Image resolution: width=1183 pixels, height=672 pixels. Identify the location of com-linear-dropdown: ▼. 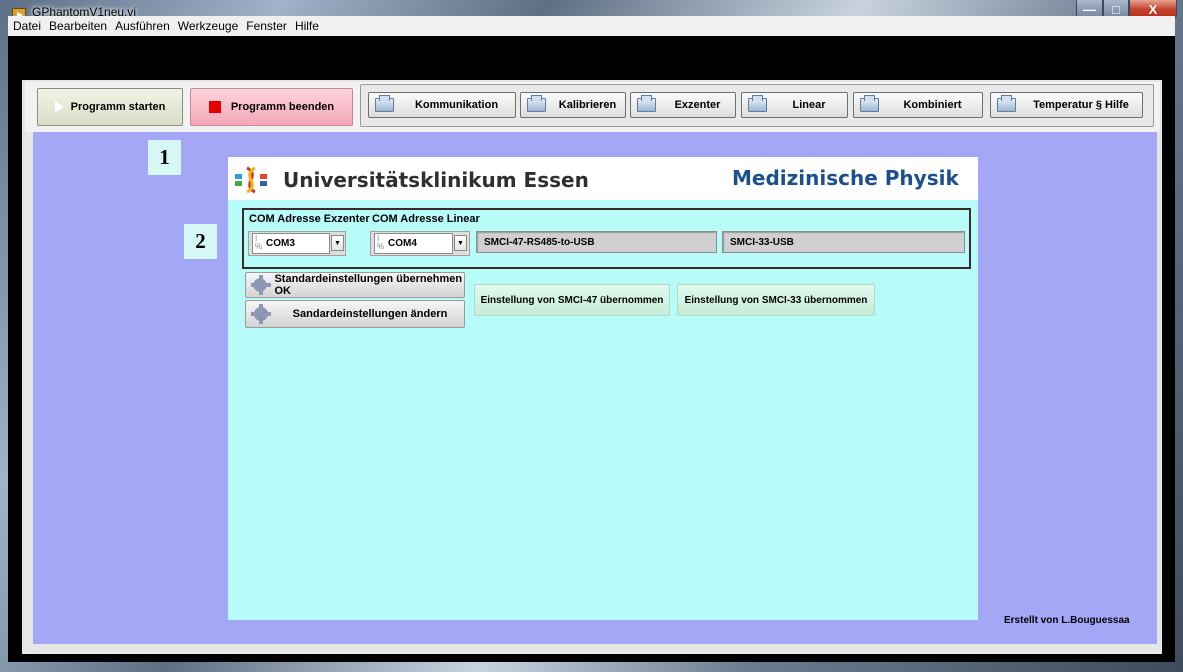
(460, 243).